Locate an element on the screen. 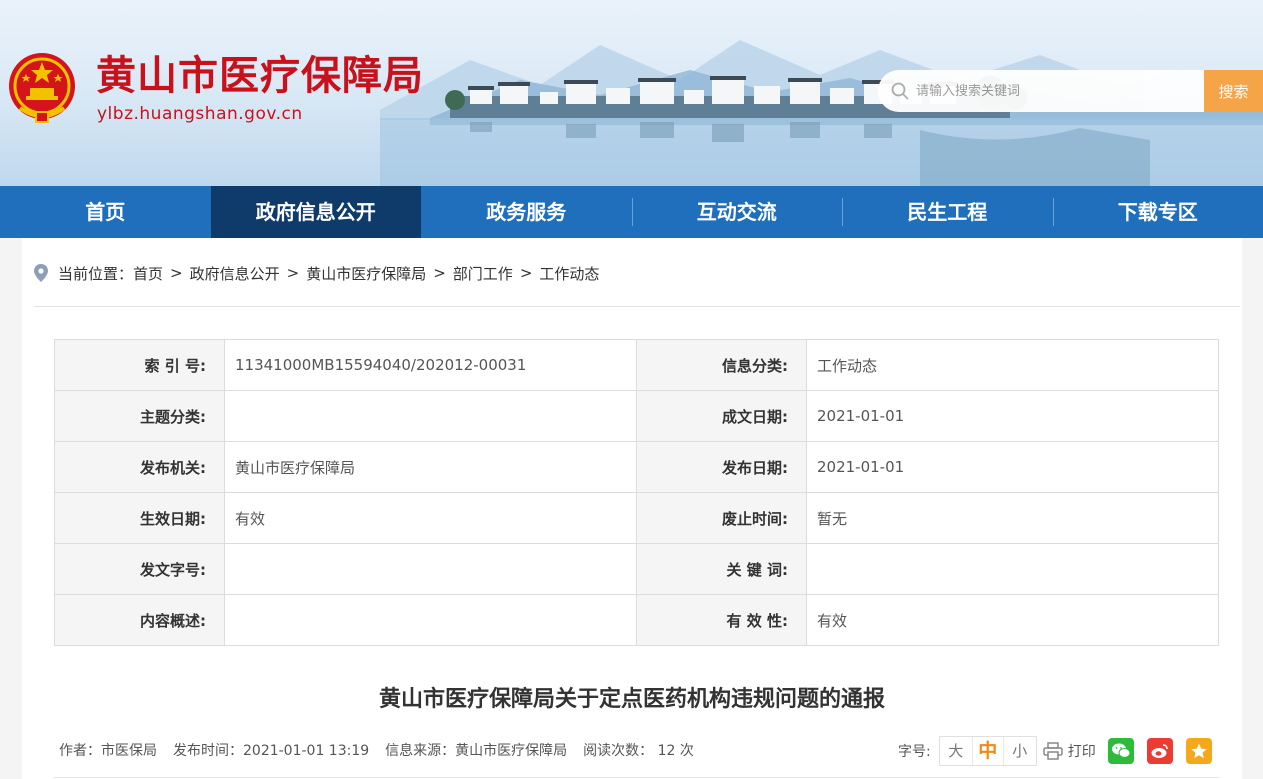  meta-key: 发文字号: is located at coordinates (139, 569).